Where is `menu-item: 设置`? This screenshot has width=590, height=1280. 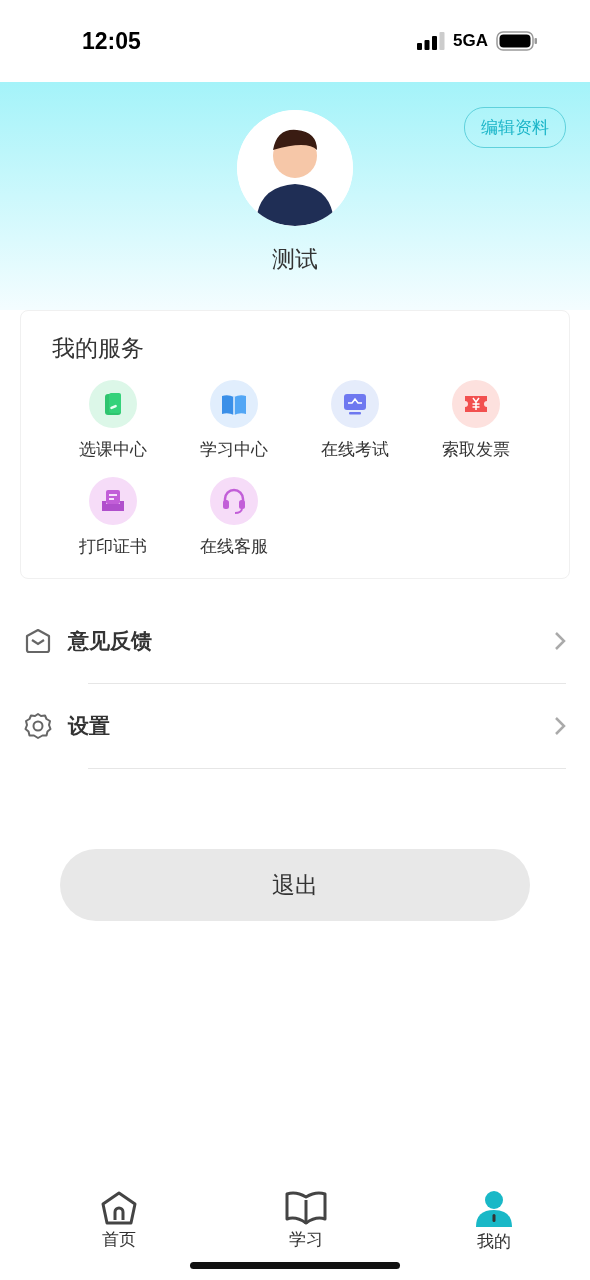
menu-item: 设置 is located at coordinates (295, 726).